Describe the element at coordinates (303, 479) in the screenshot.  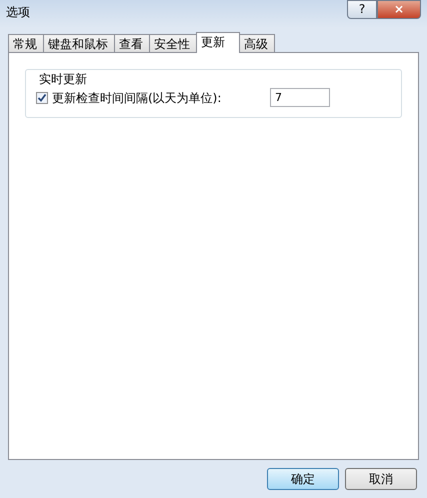
I see `ok-button: 确定` at that location.